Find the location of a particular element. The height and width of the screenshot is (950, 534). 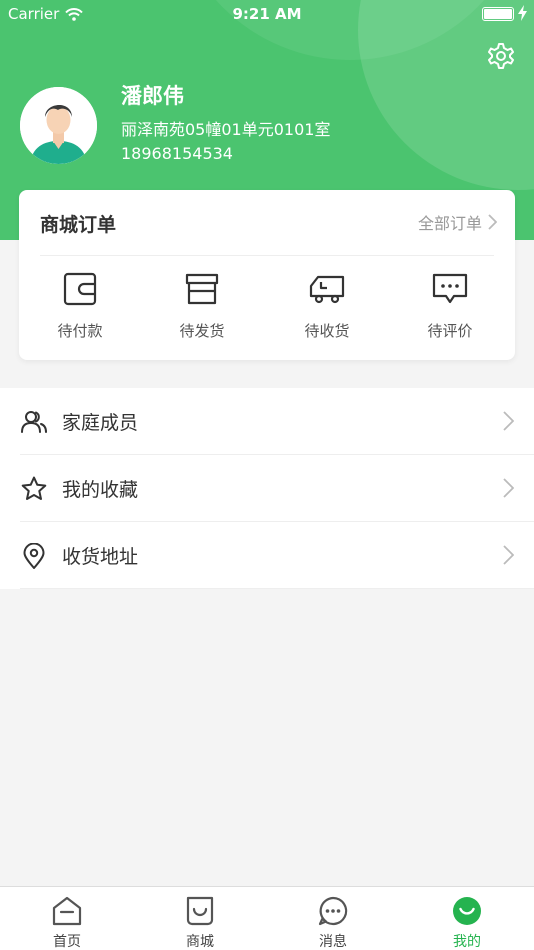

tab-label: 首页 is located at coordinates (67, 942).